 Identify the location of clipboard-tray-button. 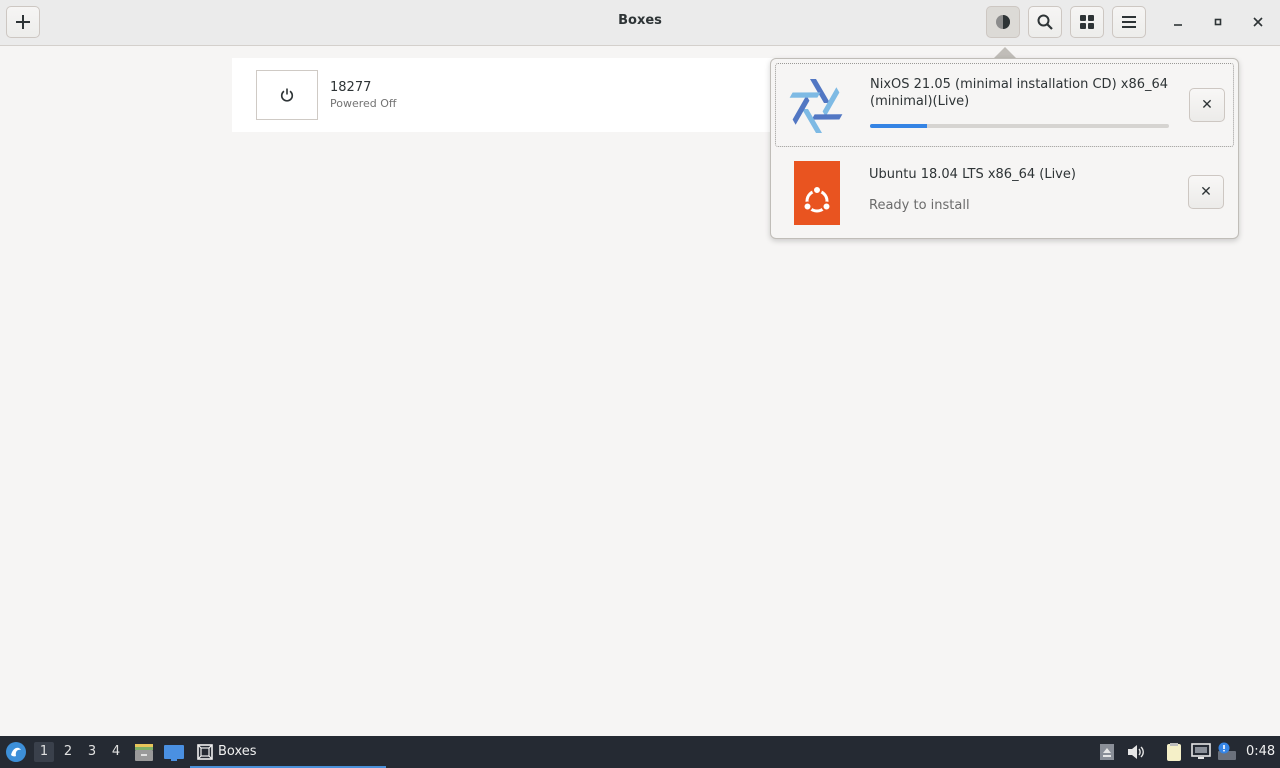
(1174, 754).